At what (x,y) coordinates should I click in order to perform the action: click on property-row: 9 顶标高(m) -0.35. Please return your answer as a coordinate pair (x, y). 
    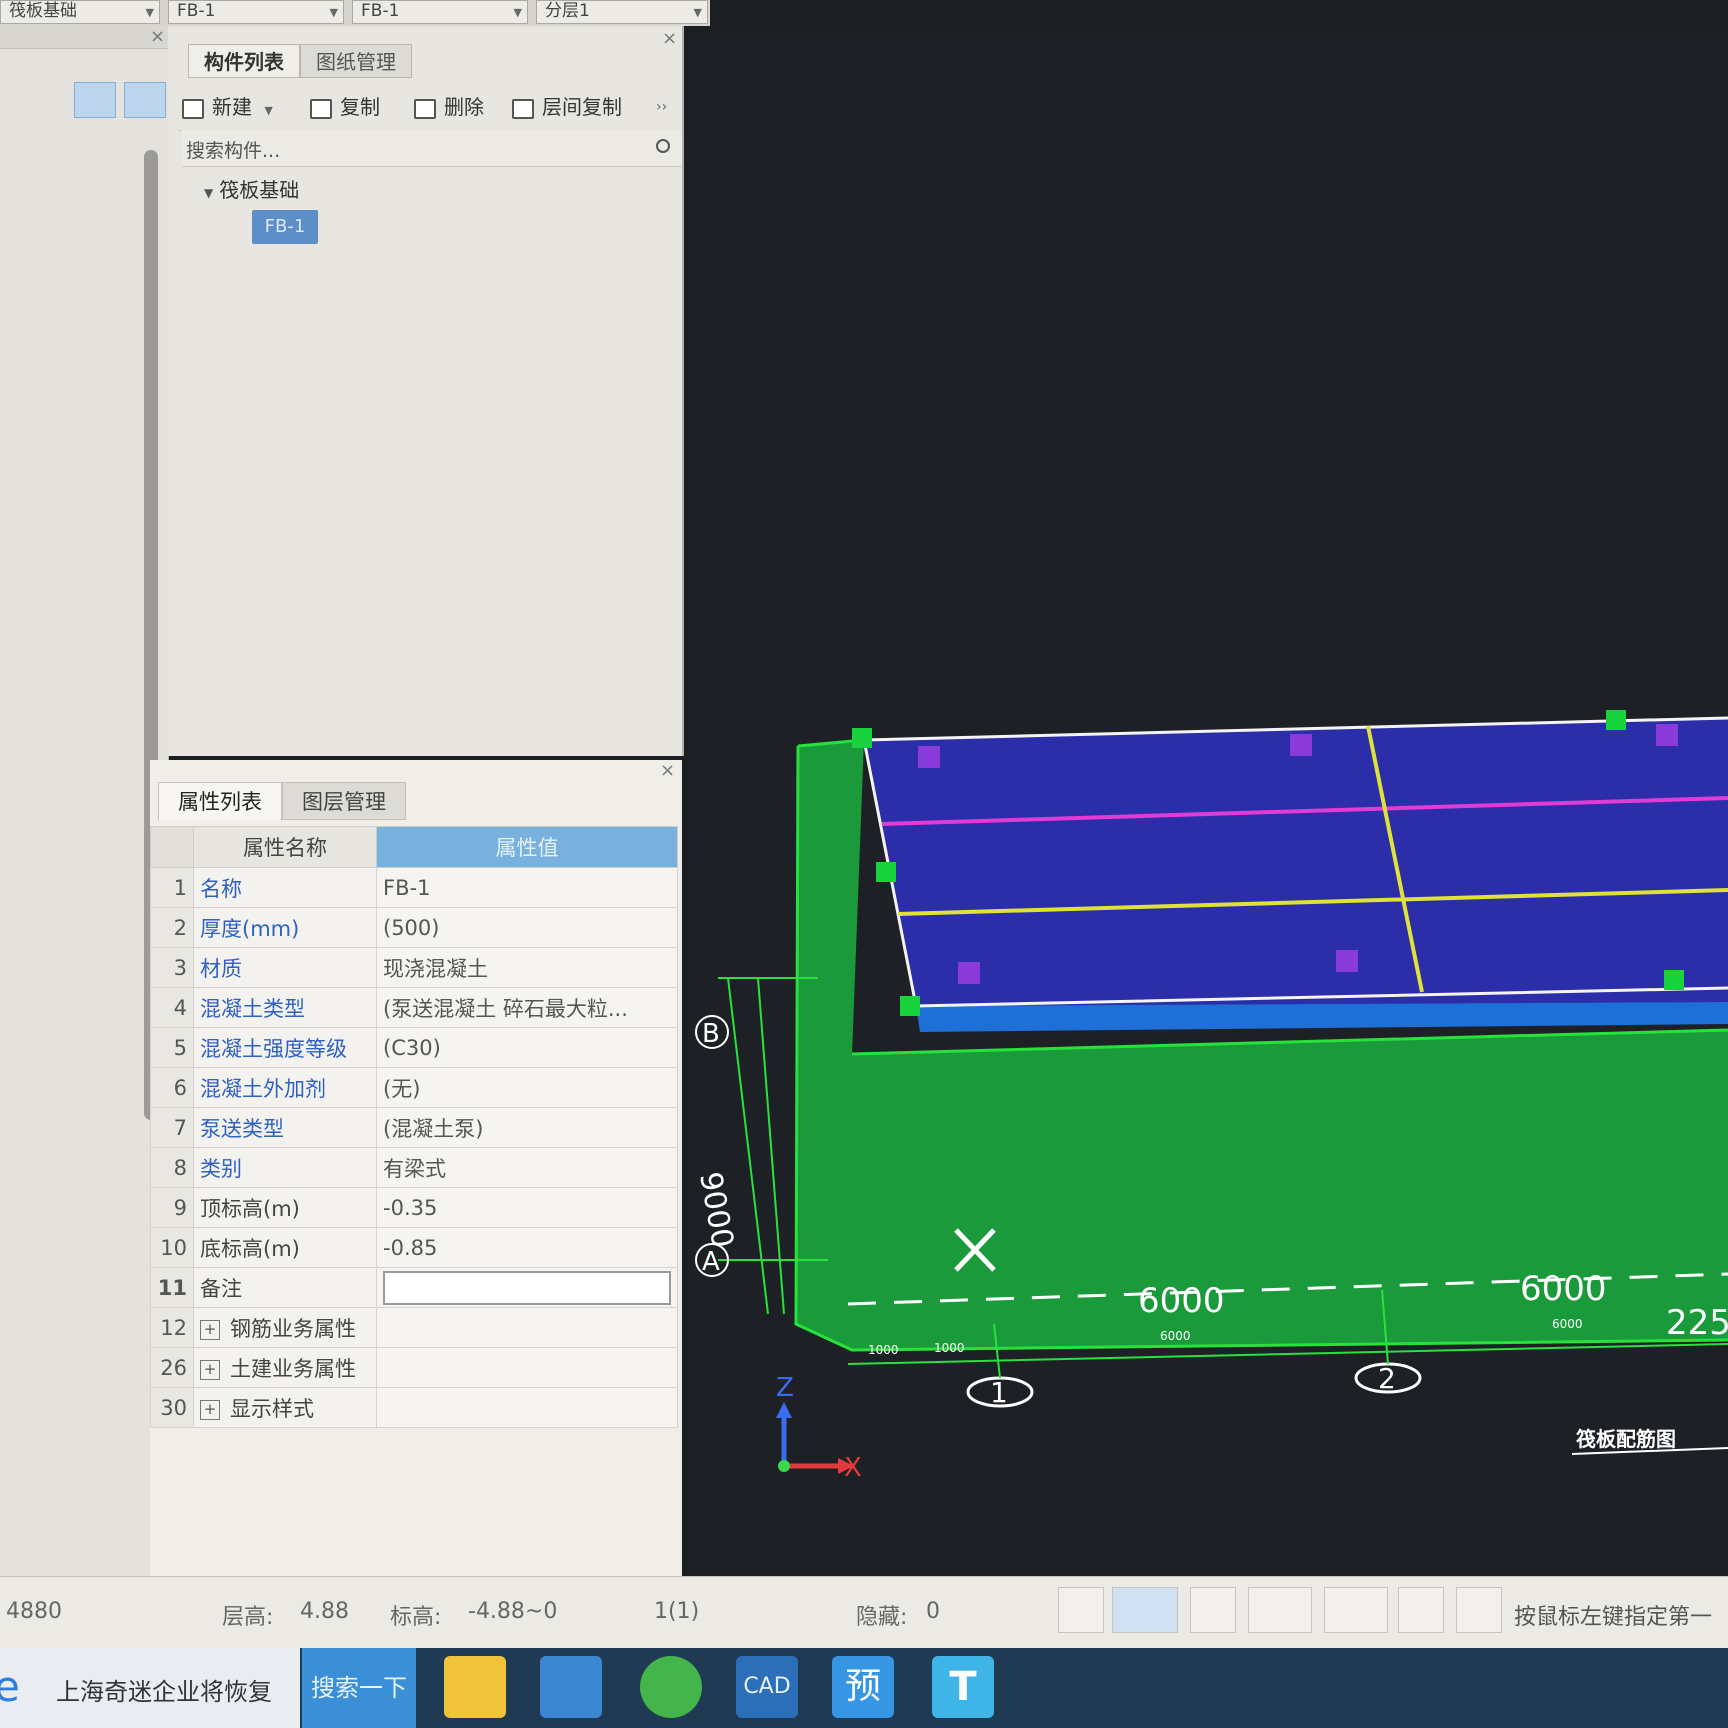
    Looking at the image, I should click on (414, 1207).